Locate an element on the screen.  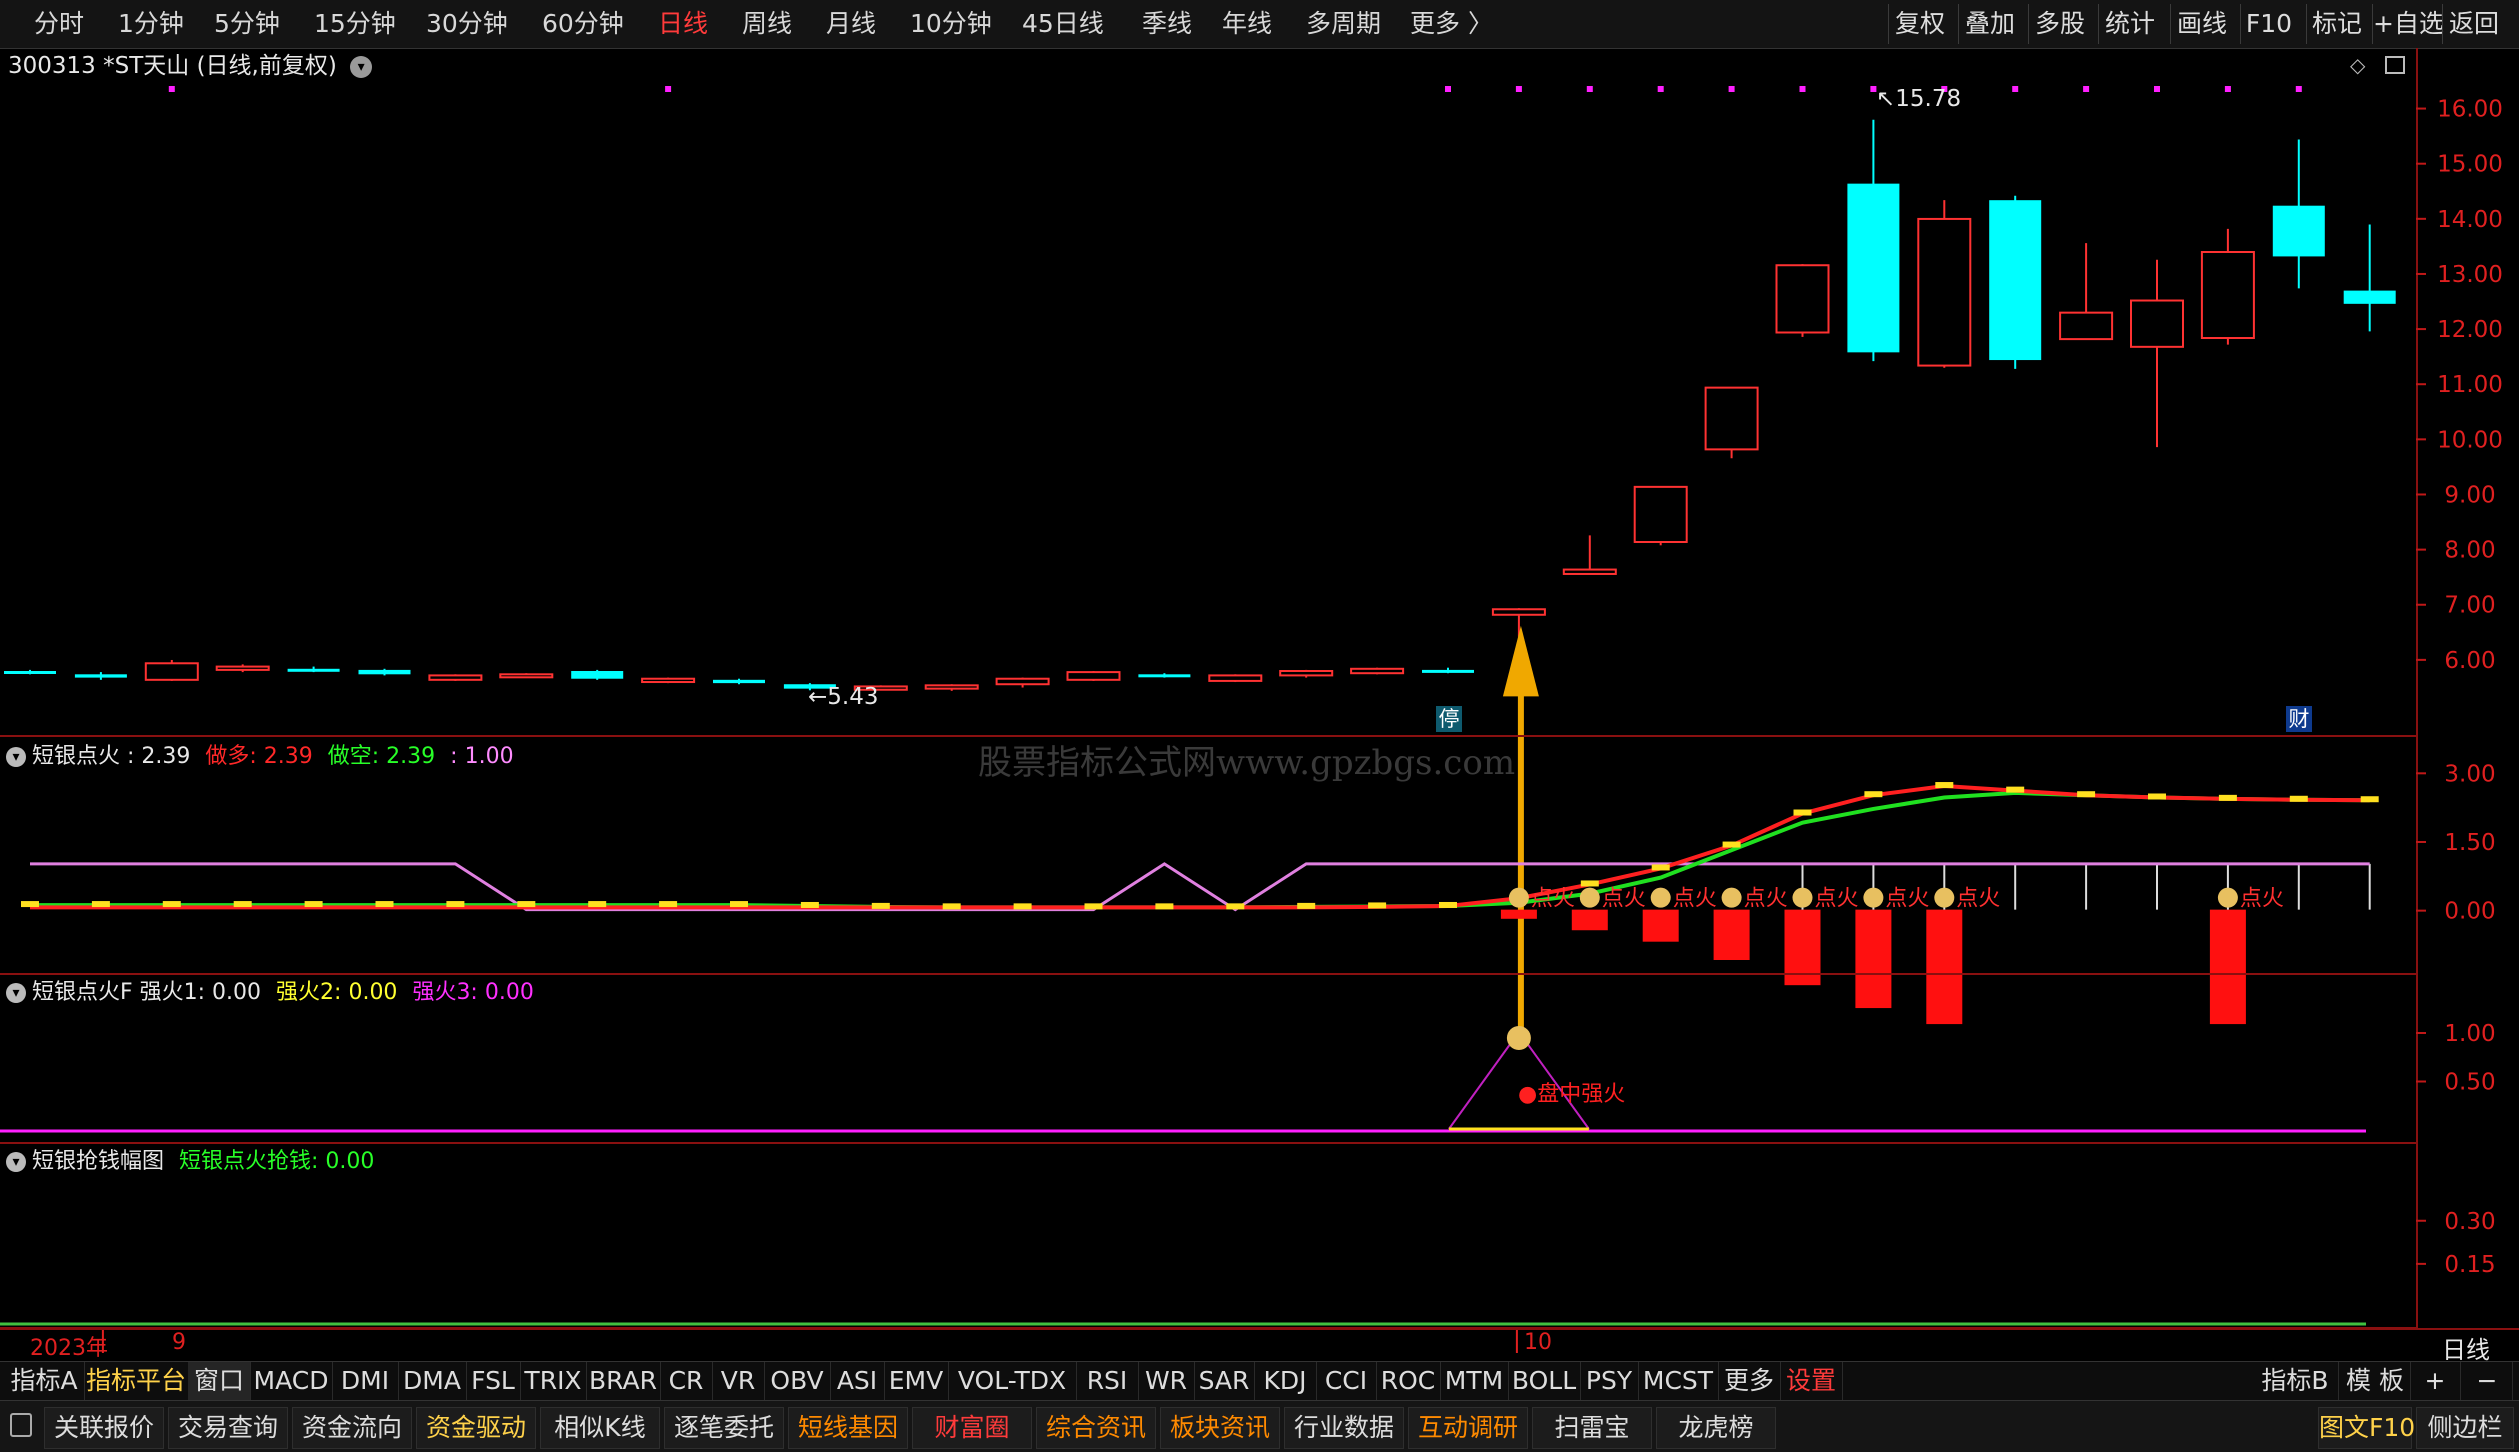
indicator-tab-12: ASI is located at coordinates (857, 1381).